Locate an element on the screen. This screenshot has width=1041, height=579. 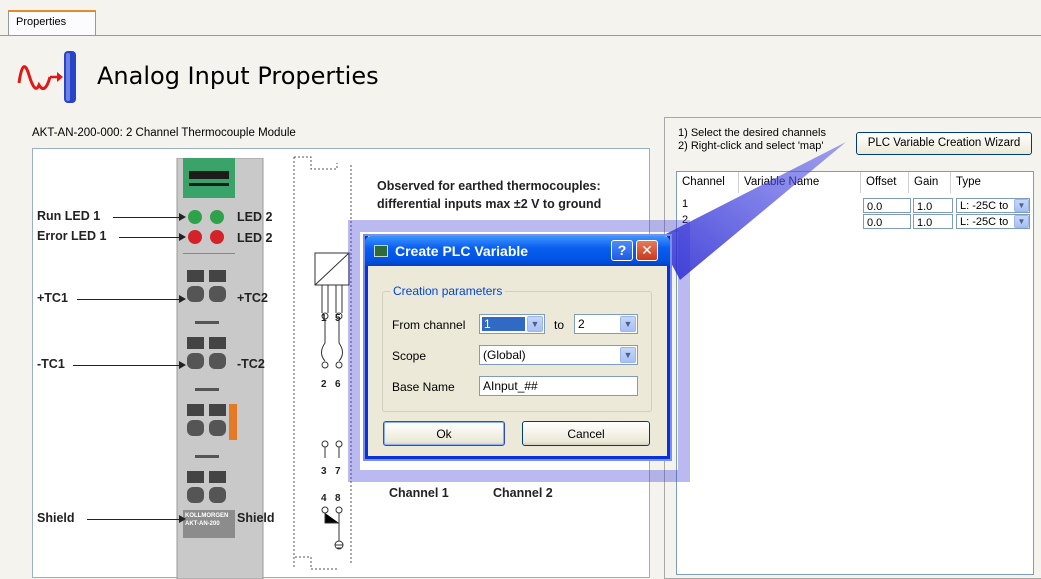
base-name-label: Base Name is located at coordinates (423, 387).